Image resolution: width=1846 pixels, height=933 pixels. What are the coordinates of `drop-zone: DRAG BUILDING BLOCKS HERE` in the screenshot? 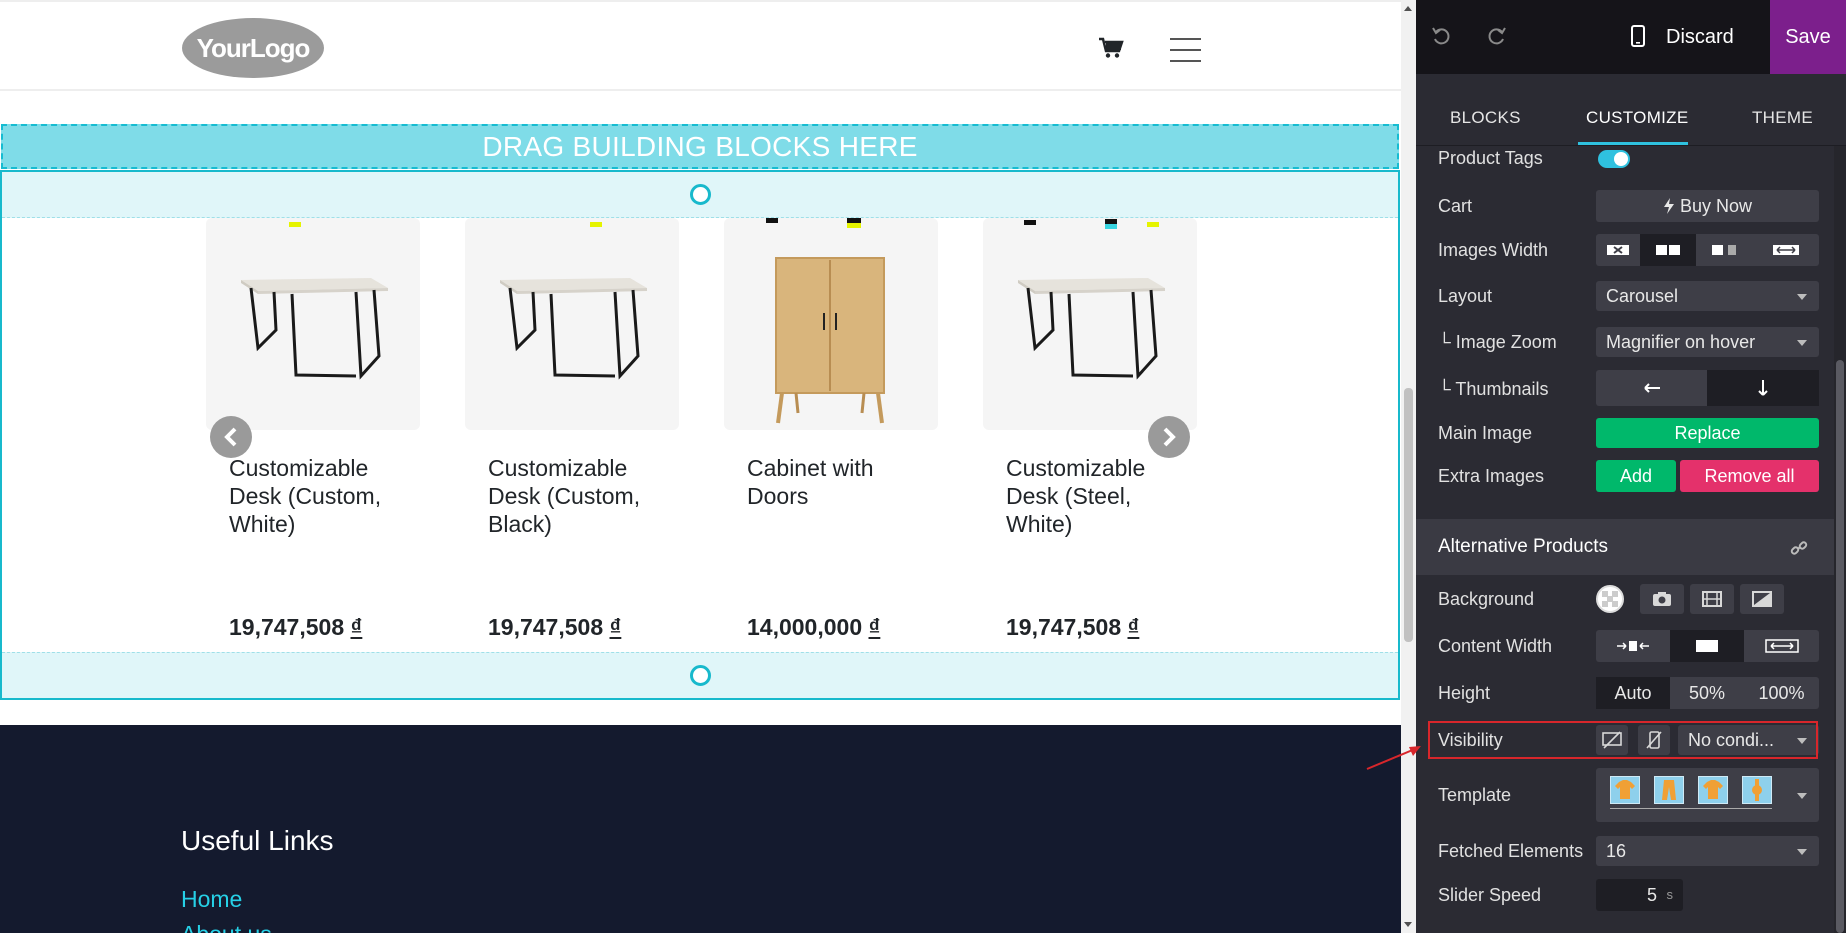 It's located at (700, 146).